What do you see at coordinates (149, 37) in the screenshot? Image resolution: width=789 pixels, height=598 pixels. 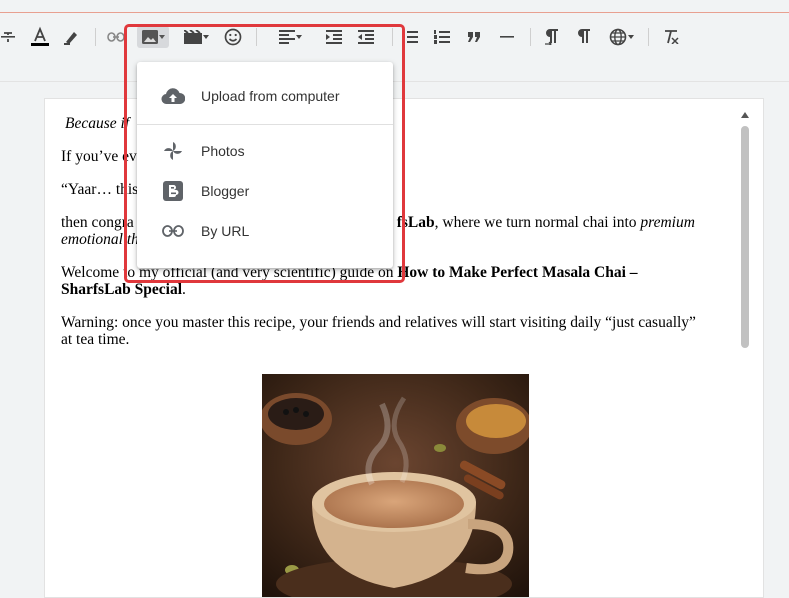 I see `image-icon` at bounding box center [149, 37].